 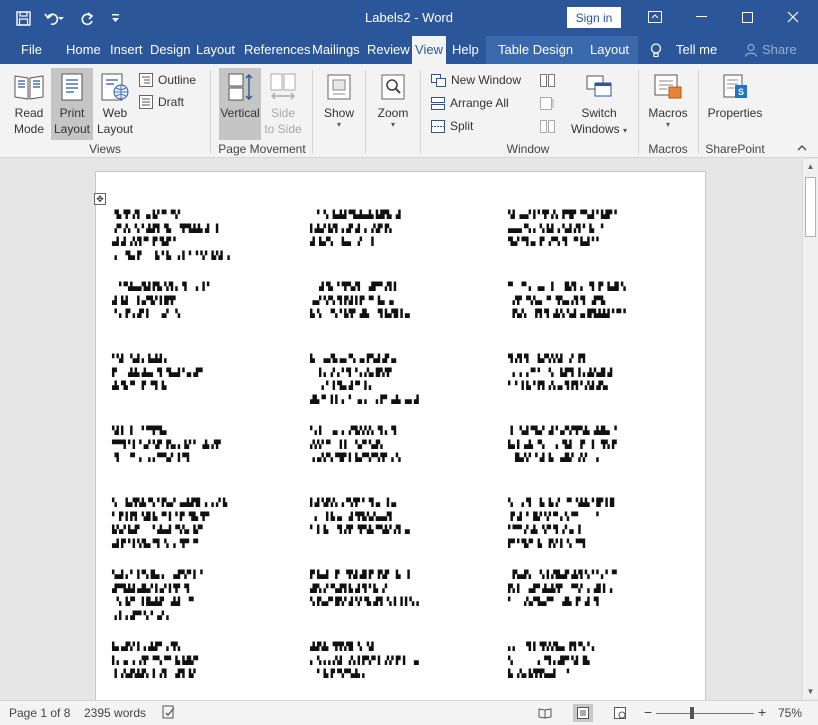 What do you see at coordinates (470, 103) in the screenshot?
I see `arrange-all-button: Arrange All` at bounding box center [470, 103].